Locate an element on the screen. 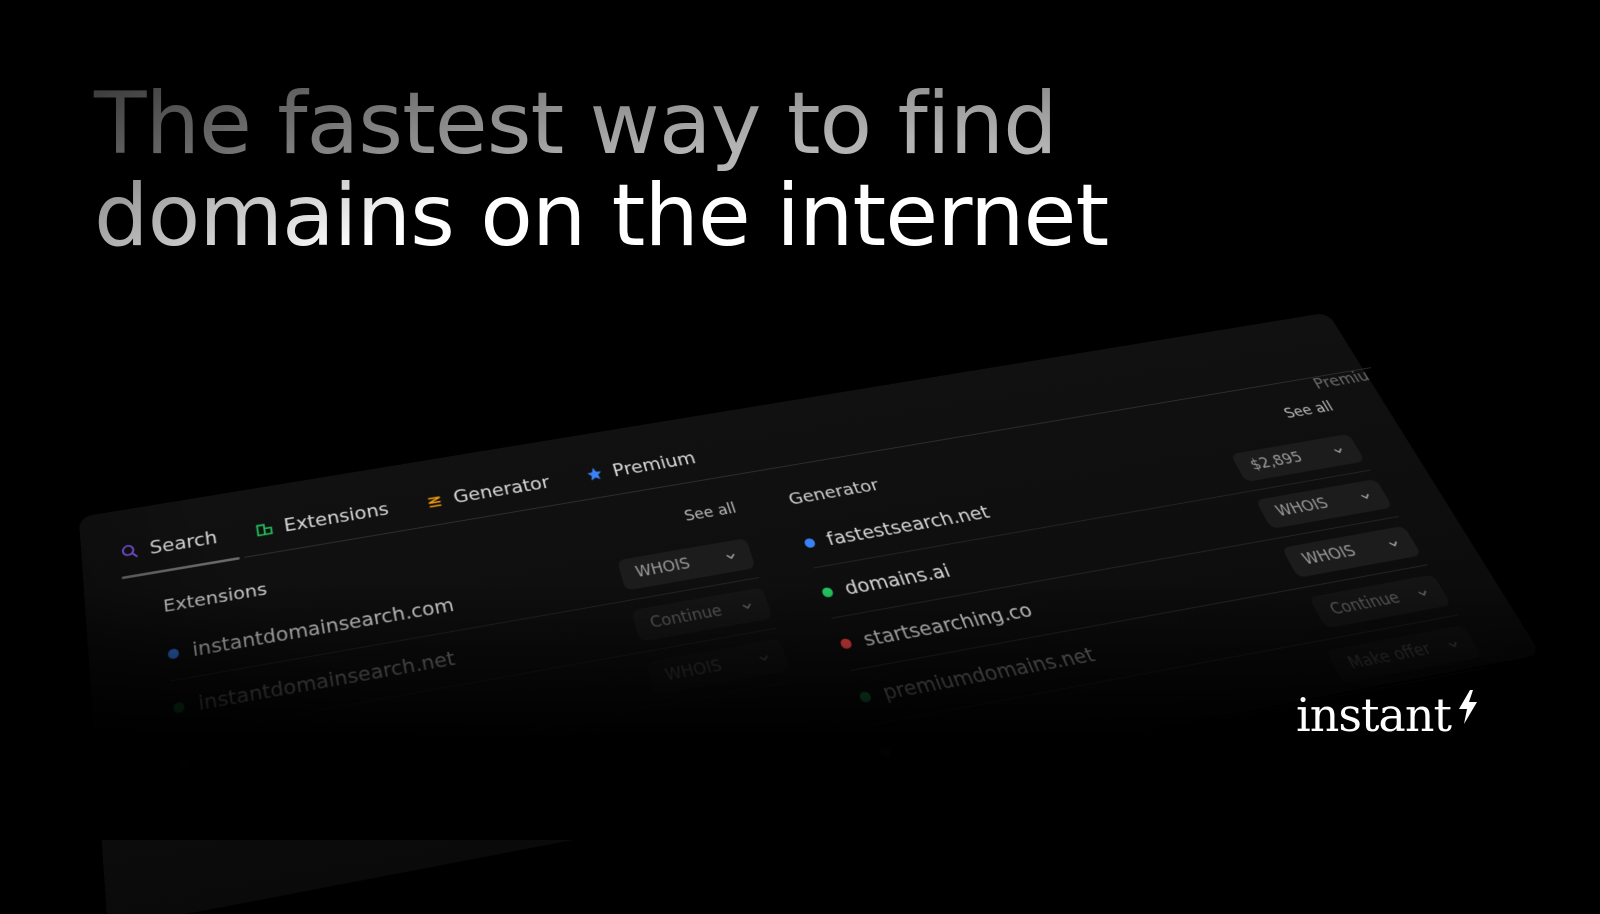 The image size is (1600, 914). tab-extensions-label: Extensions is located at coordinates (336, 517).